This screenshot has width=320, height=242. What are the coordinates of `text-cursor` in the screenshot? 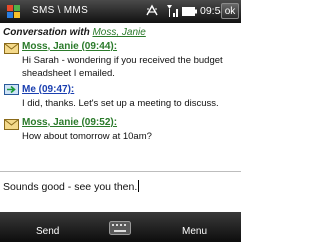 It's located at (139, 186).